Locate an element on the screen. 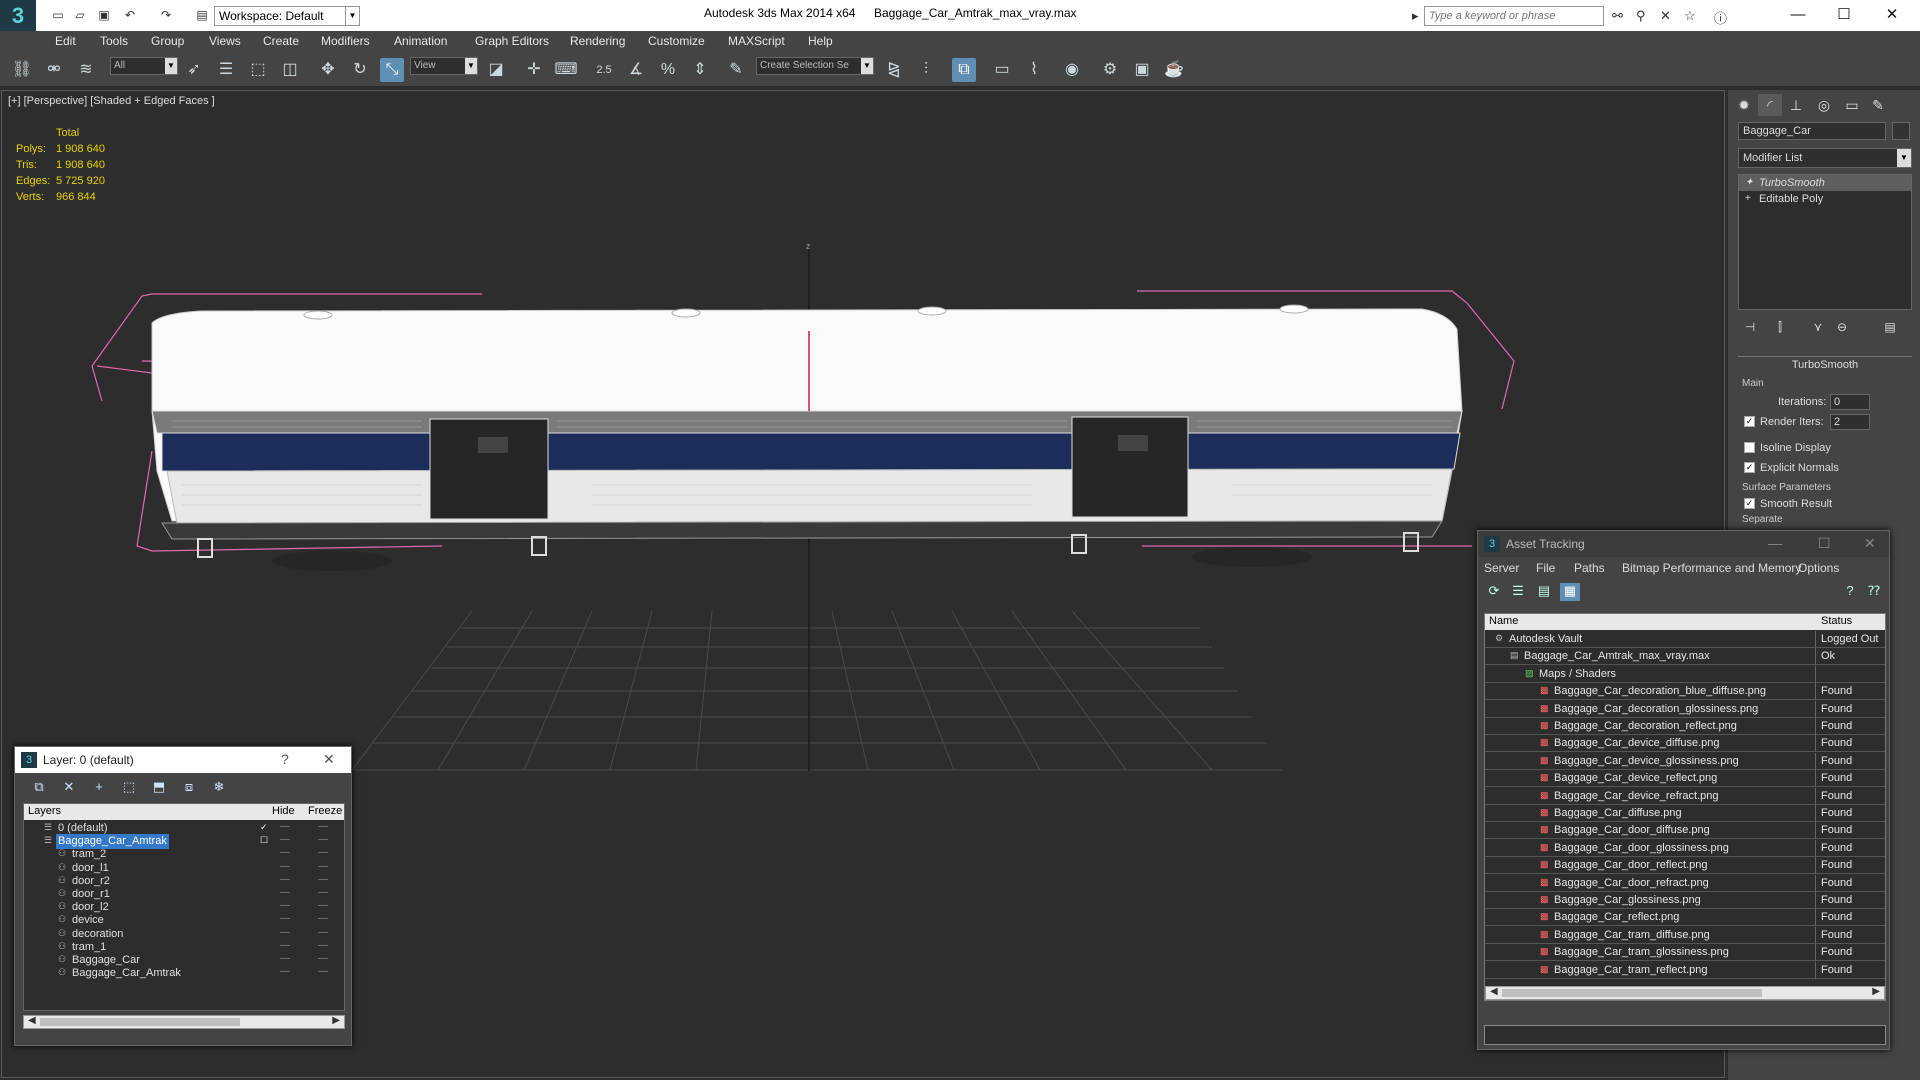 This screenshot has height=1080, width=1920. stack-item-editable-poly: + Editable Poly is located at coordinates (1825, 199).